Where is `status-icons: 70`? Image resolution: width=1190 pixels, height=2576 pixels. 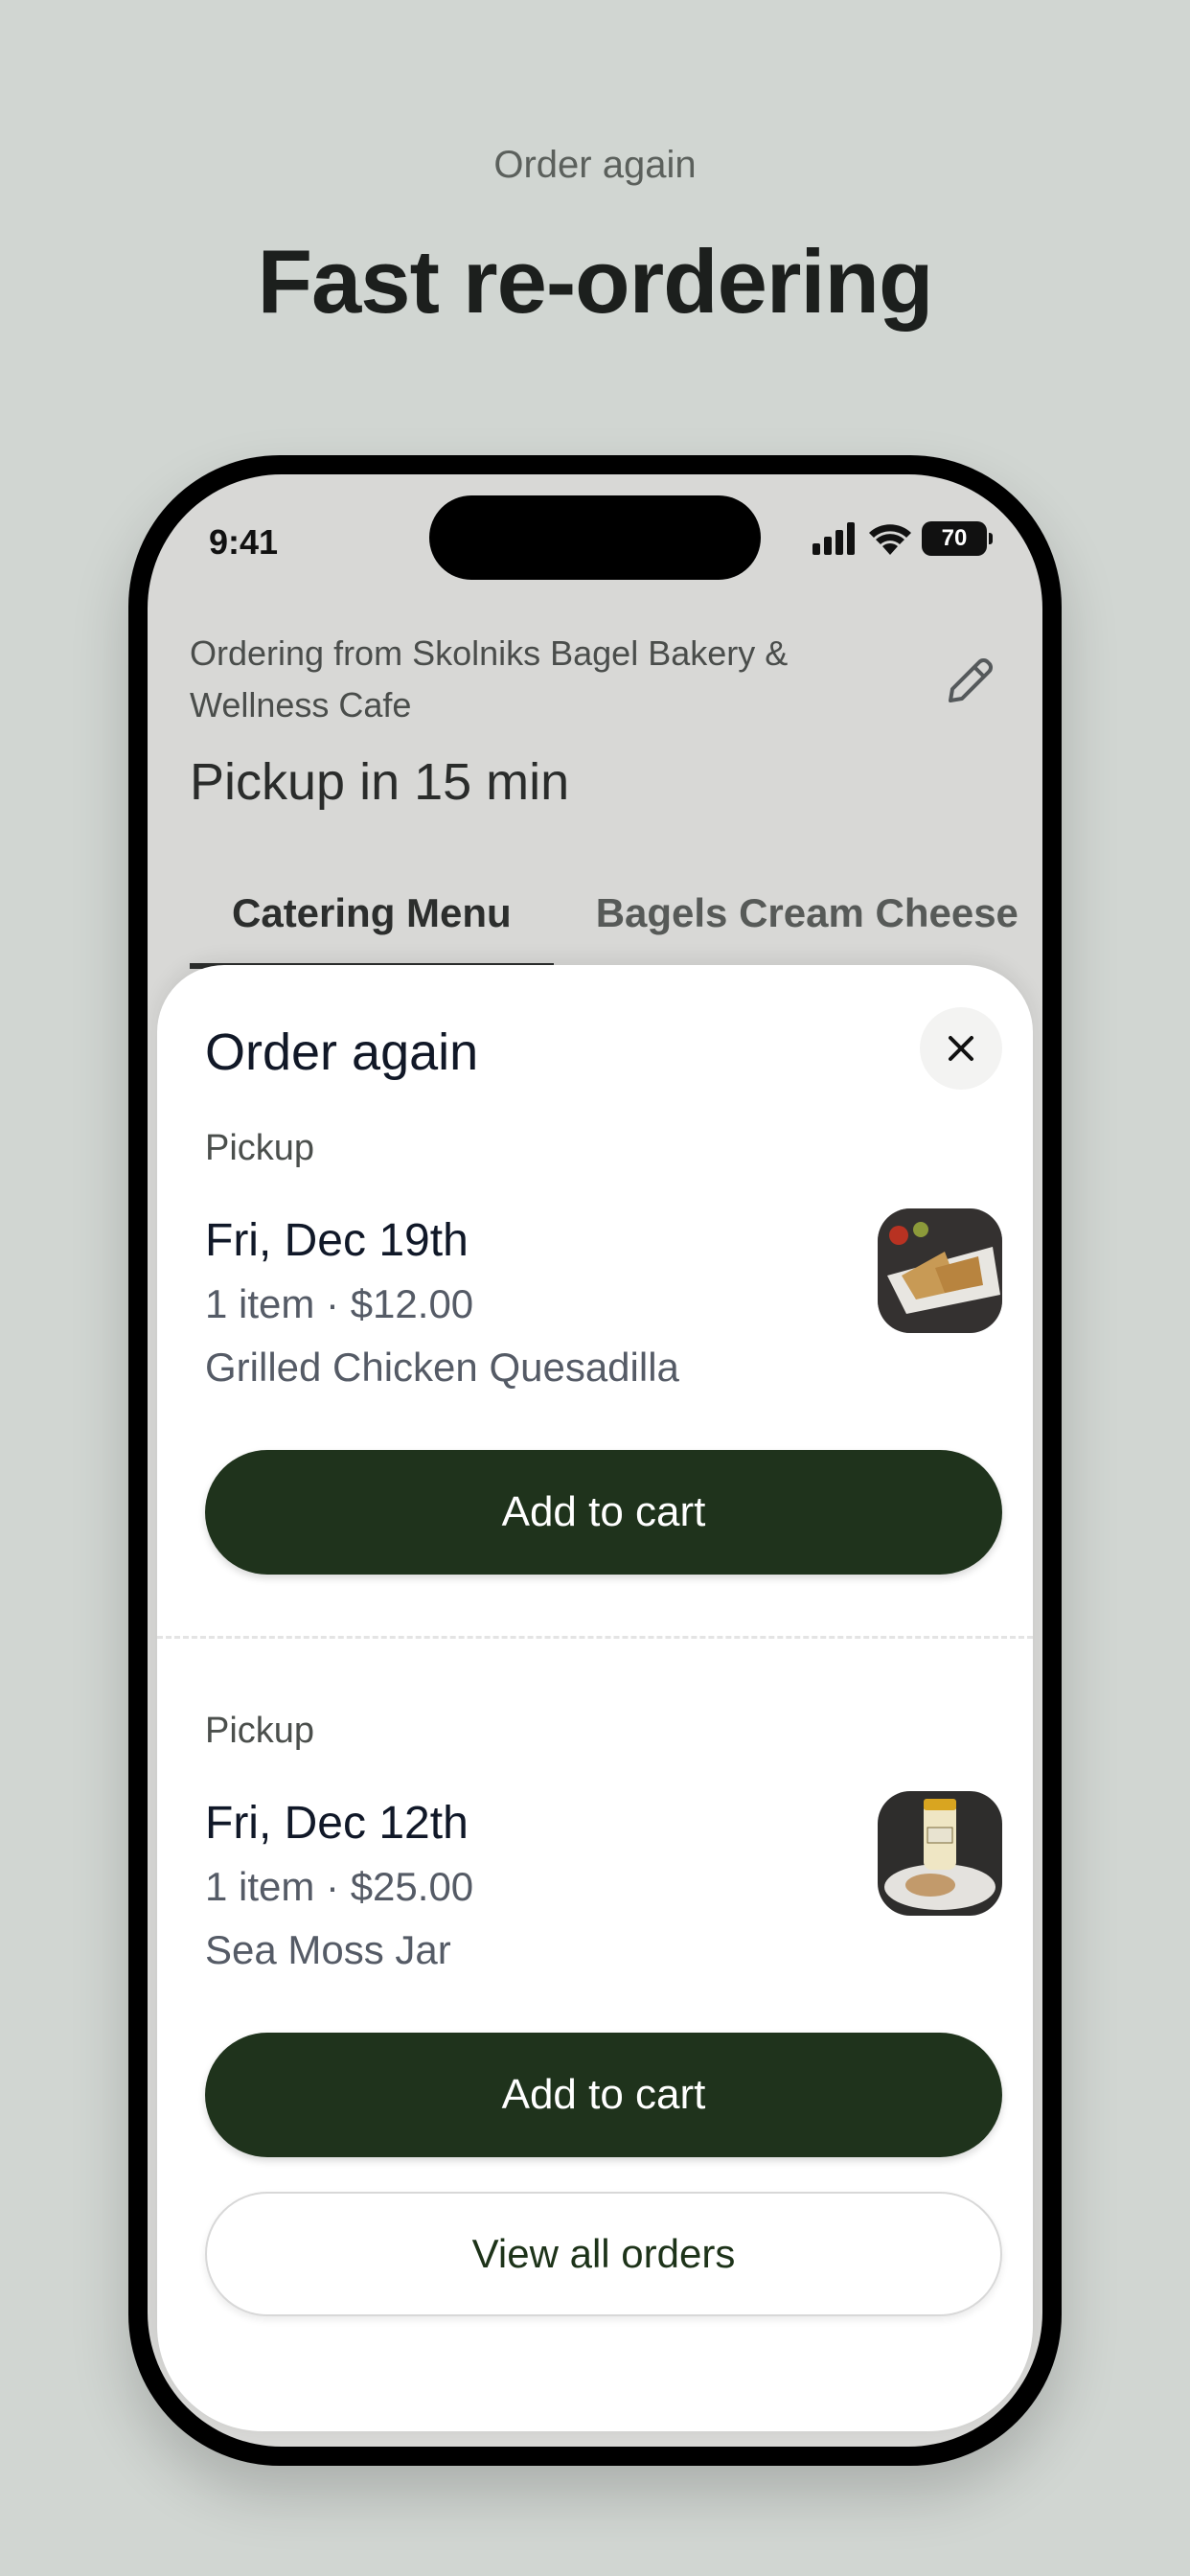 status-icons: 70 is located at coordinates (902, 539).